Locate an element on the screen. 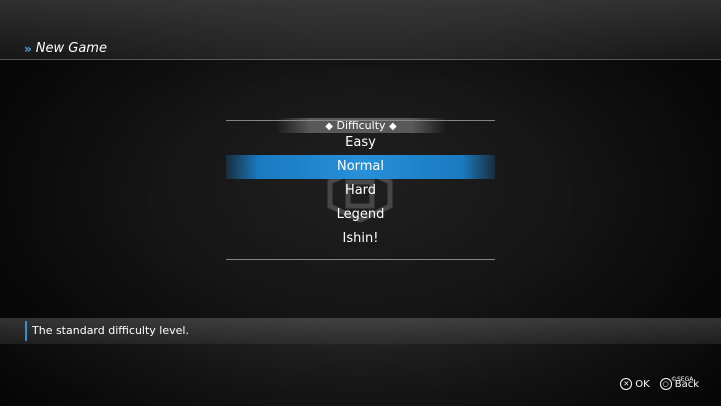 The image size is (721, 406). button-hints: ✕ OK ○ Back is located at coordinates (659, 384).